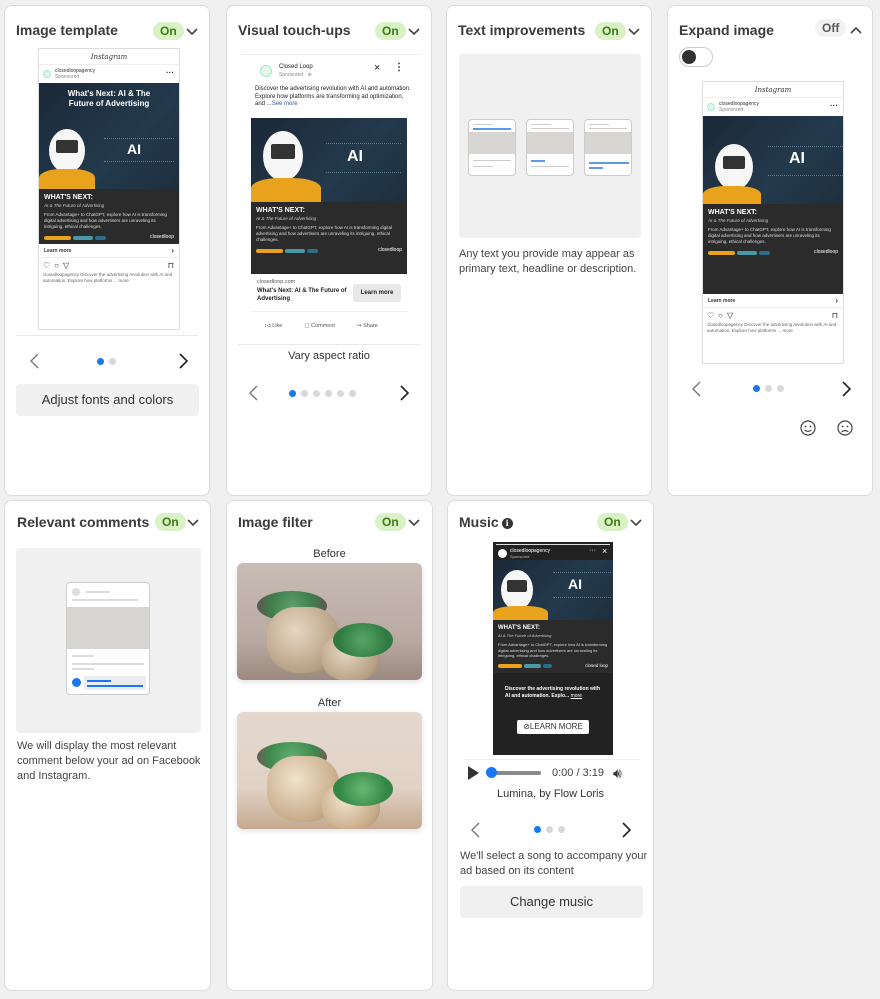 The height and width of the screenshot is (999, 880). I want to click on status-badge: On, so click(168, 31).